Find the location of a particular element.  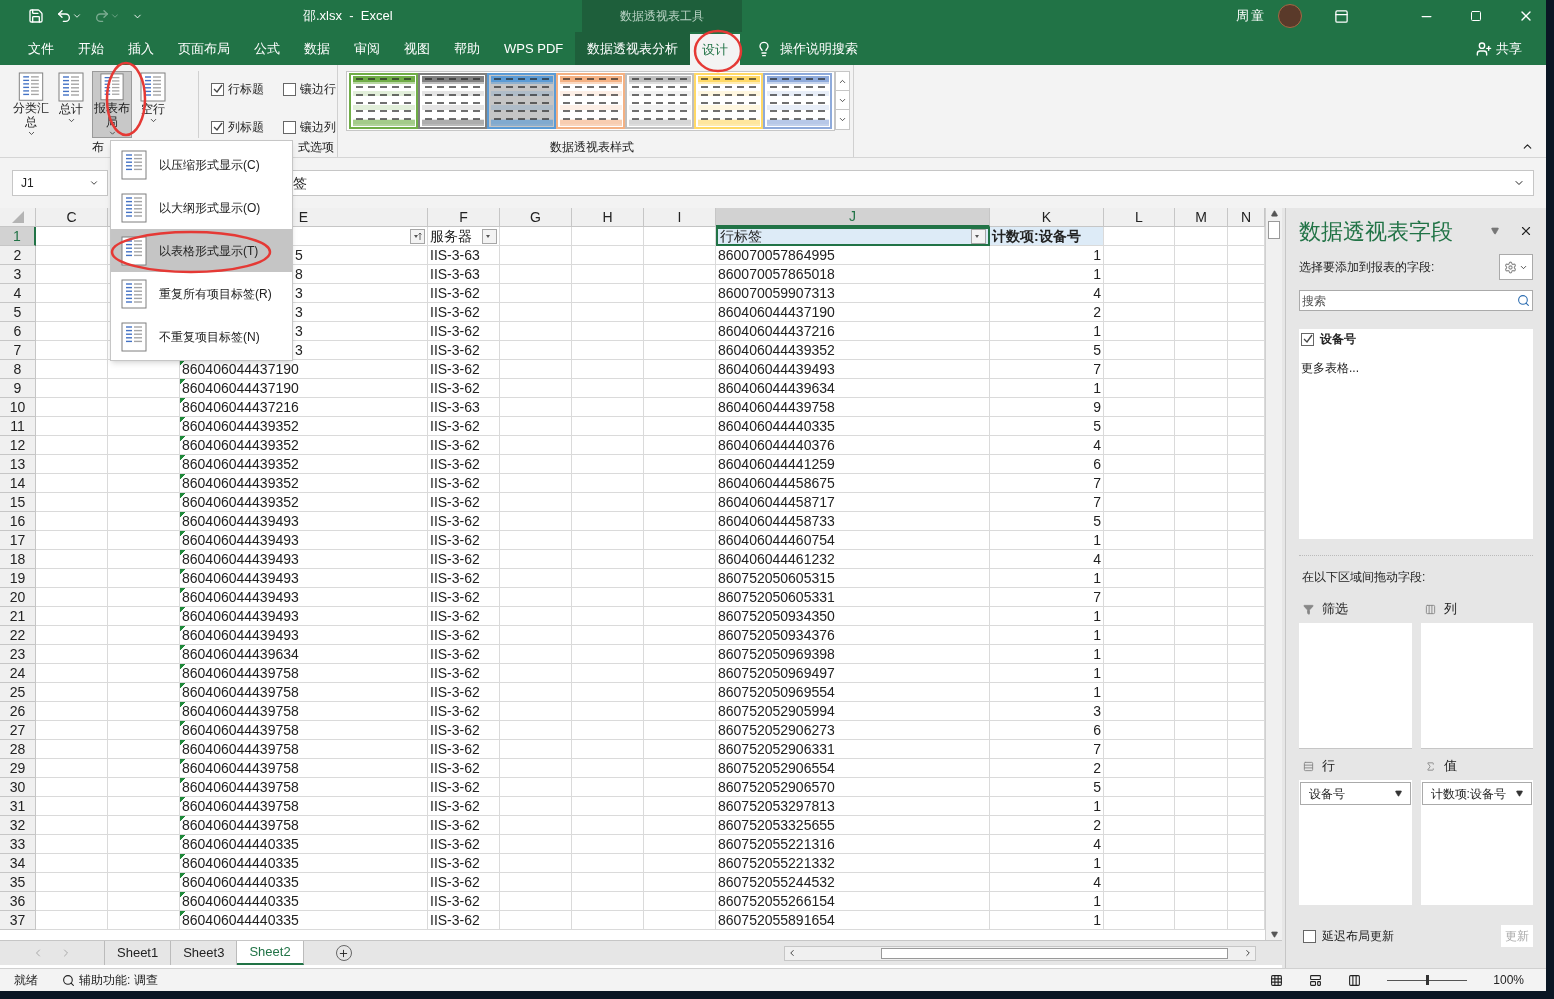

row-header: 22 is located at coordinates (18, 635).